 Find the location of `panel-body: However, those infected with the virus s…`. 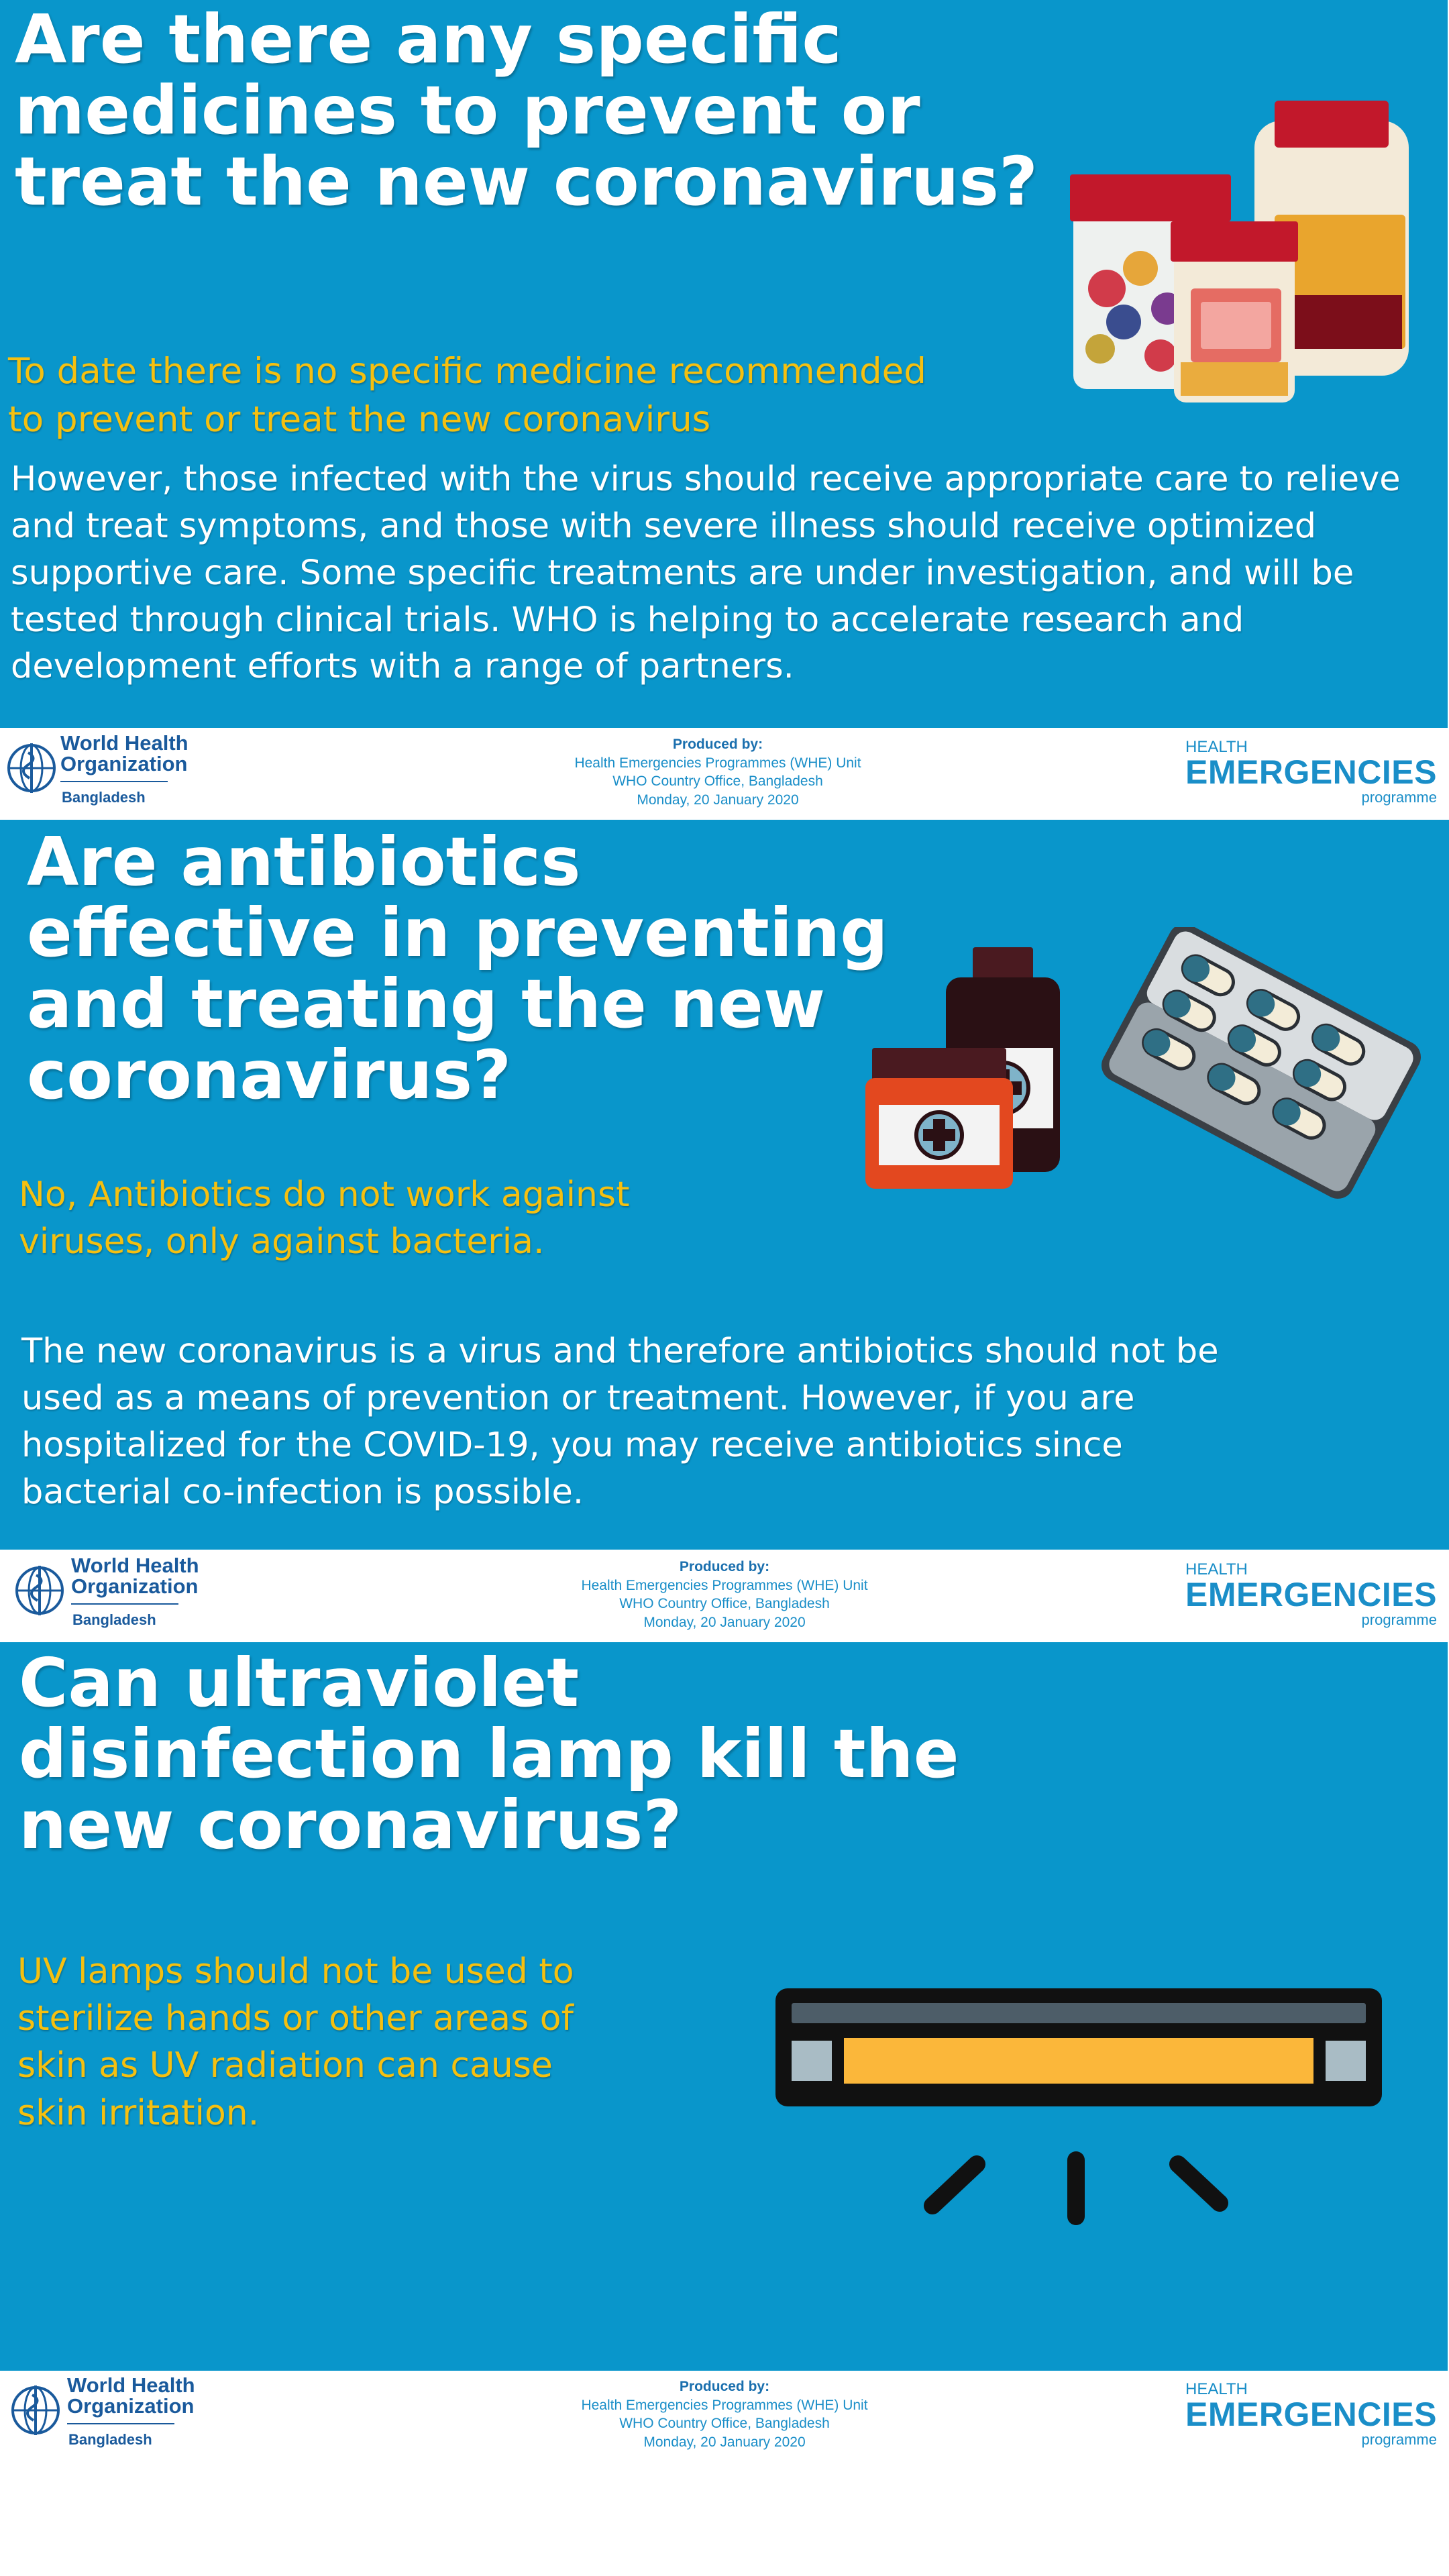

panel-body: However, those infected with the virus s… is located at coordinates (706, 573).